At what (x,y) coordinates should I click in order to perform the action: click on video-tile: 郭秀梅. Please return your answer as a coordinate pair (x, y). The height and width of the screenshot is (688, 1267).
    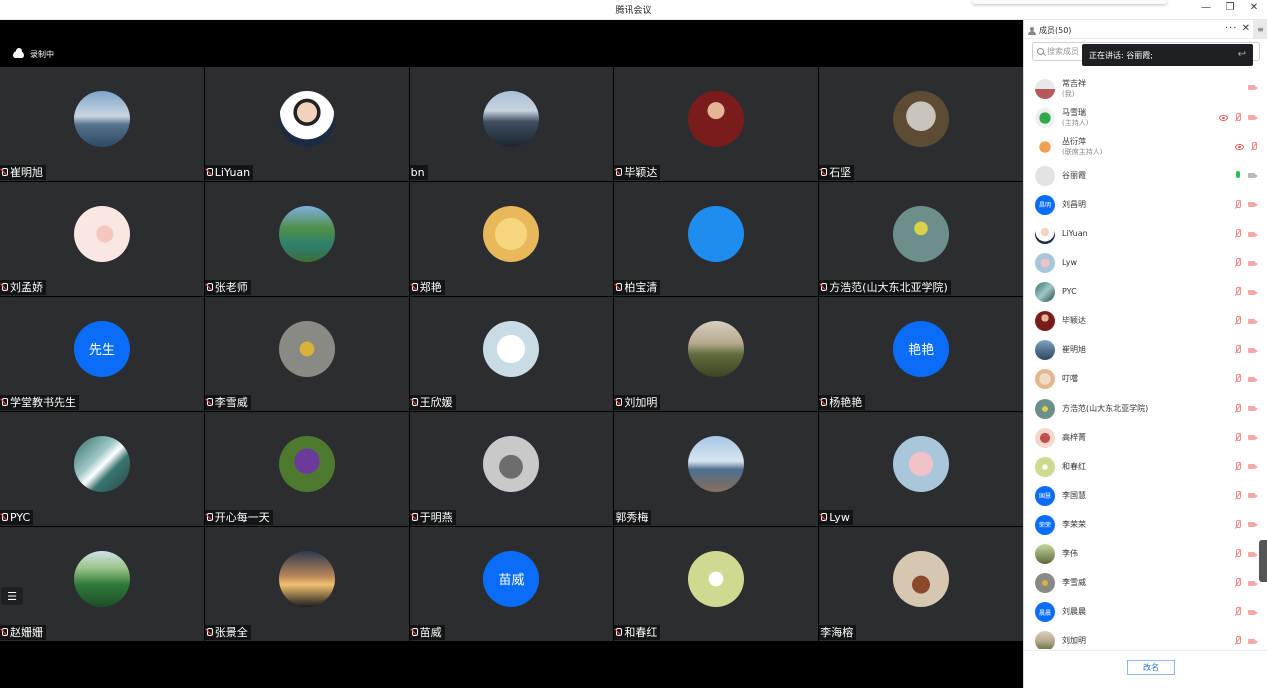
    Looking at the image, I should click on (716, 469).